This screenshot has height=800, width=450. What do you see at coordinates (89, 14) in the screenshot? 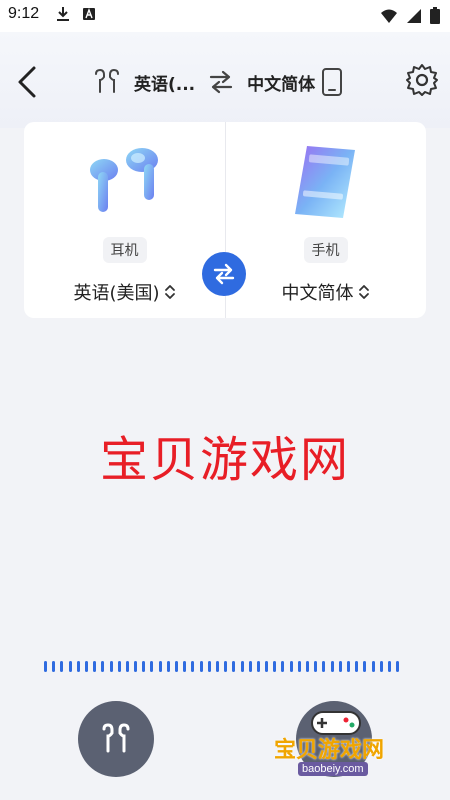
I see `text-a-icon` at bounding box center [89, 14].